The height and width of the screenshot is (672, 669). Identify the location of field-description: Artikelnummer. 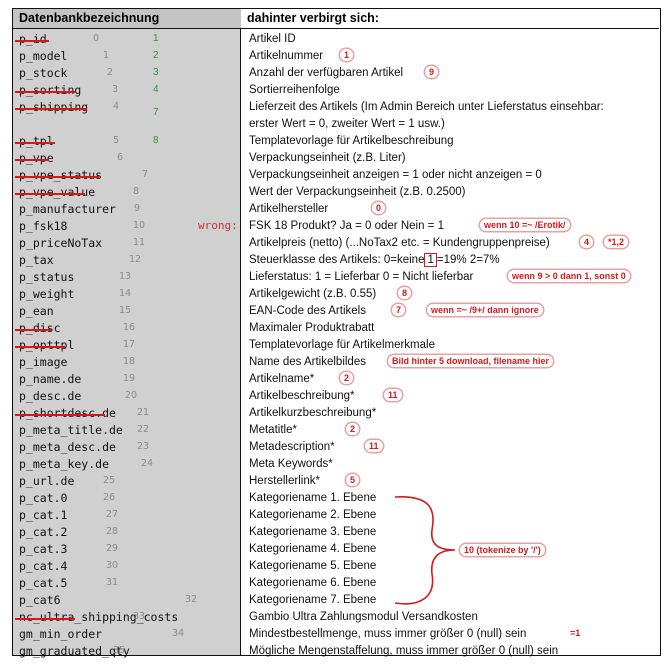
(454, 56).